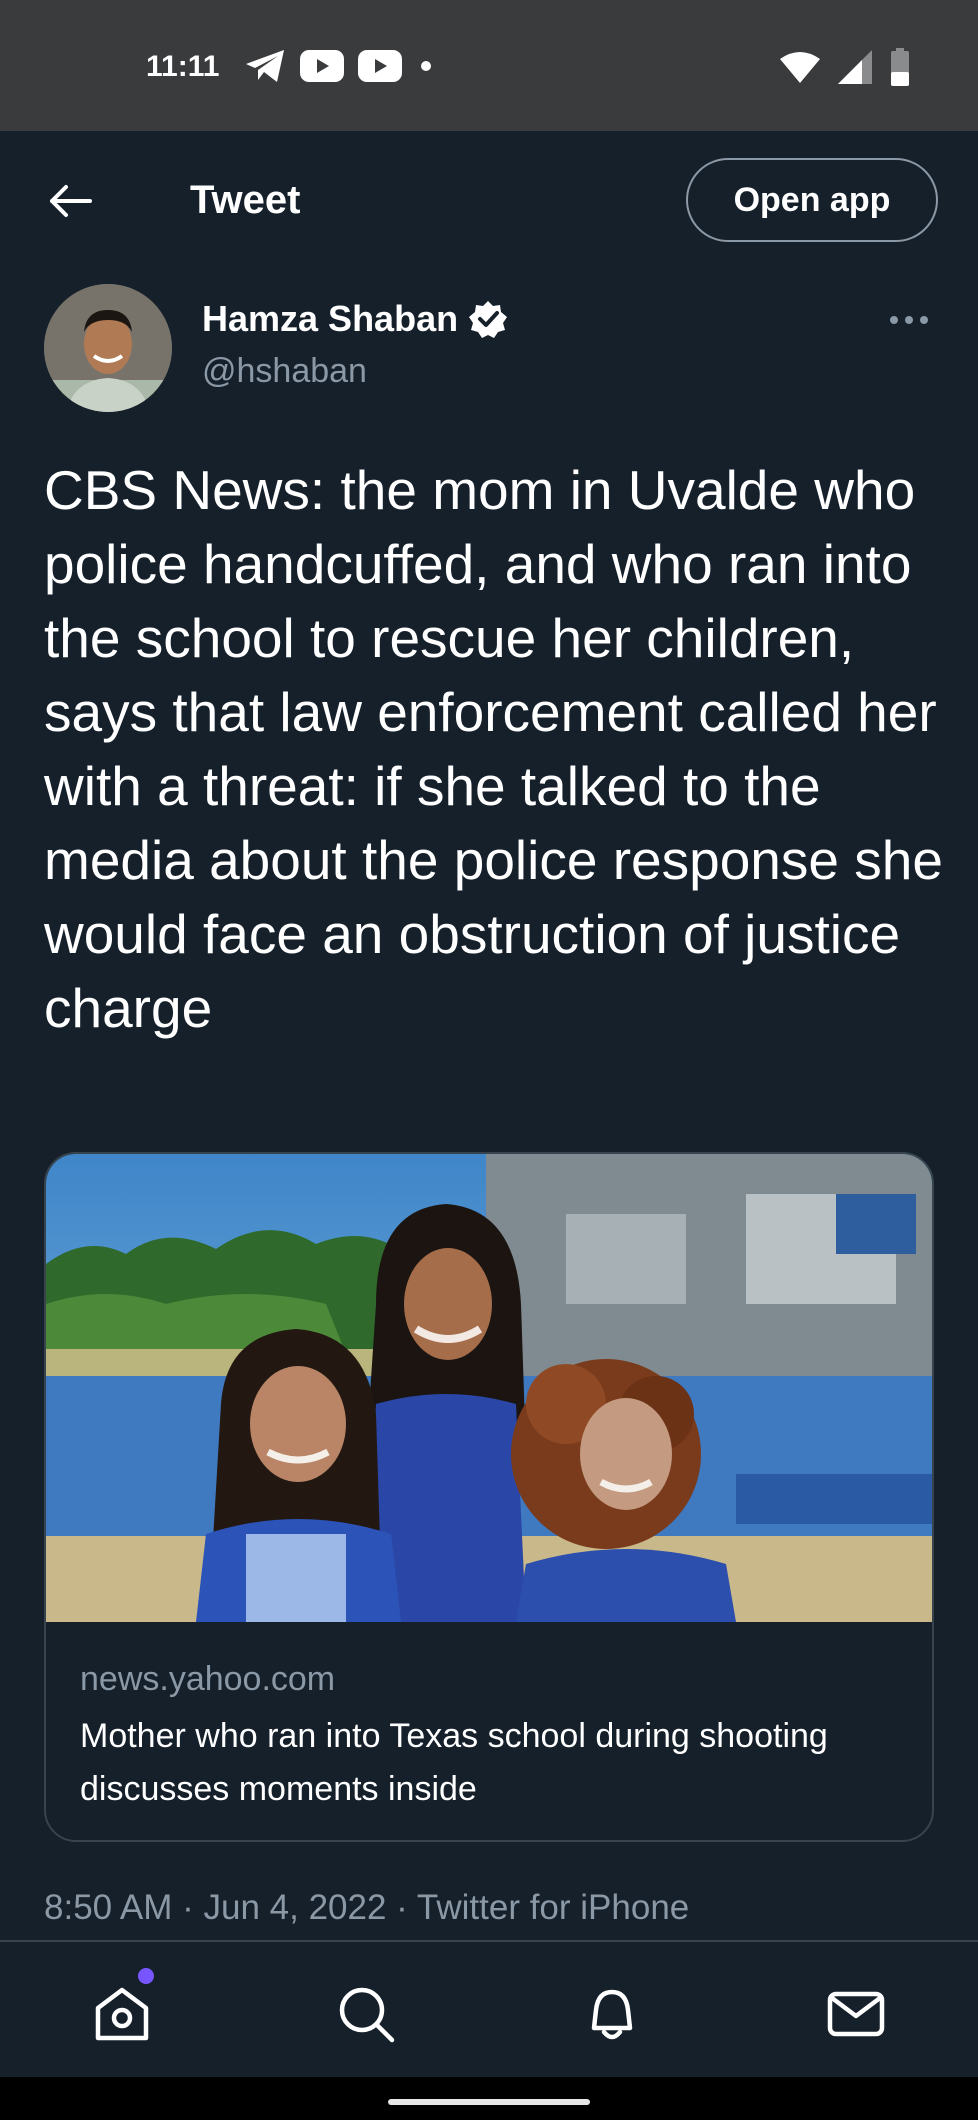 This screenshot has width=978, height=2120. What do you see at coordinates (800, 67) in the screenshot?
I see `wifi-icon` at bounding box center [800, 67].